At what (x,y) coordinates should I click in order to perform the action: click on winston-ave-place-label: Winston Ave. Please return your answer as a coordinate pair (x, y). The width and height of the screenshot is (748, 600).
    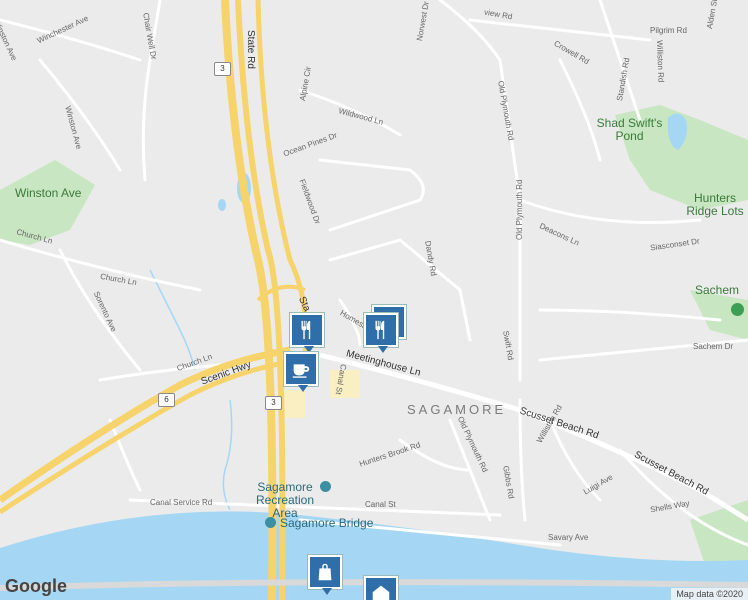
    Looking at the image, I should click on (48, 193).